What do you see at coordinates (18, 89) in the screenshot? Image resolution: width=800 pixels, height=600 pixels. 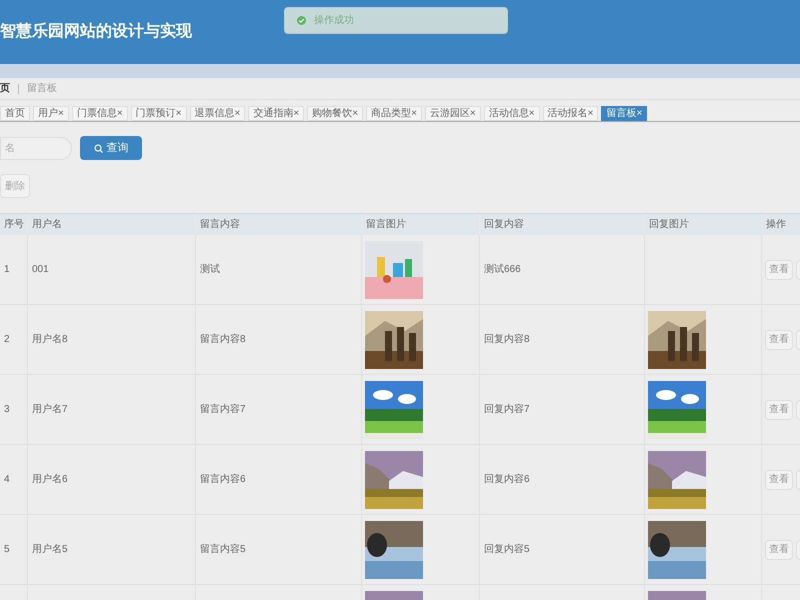 I see `breadcrumb-separator` at bounding box center [18, 89].